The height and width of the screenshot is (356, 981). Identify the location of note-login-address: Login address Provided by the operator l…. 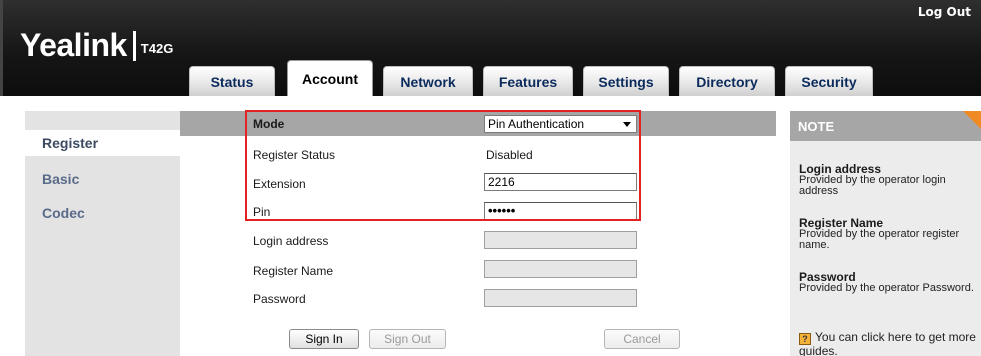
(888, 180).